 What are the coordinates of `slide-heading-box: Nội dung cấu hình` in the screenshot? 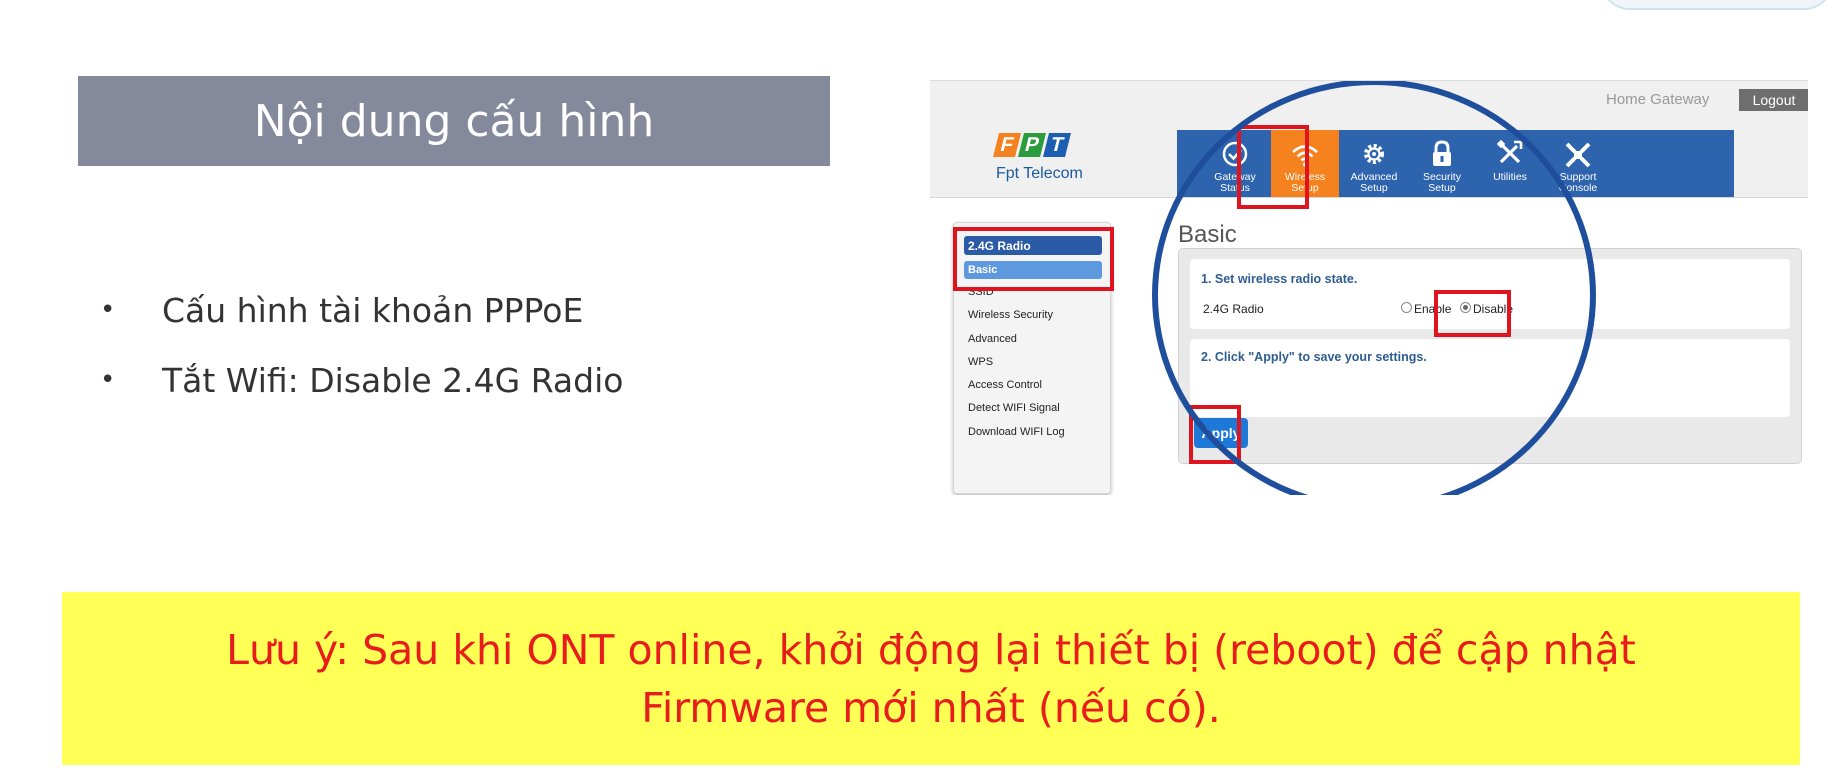 It's located at (454, 121).